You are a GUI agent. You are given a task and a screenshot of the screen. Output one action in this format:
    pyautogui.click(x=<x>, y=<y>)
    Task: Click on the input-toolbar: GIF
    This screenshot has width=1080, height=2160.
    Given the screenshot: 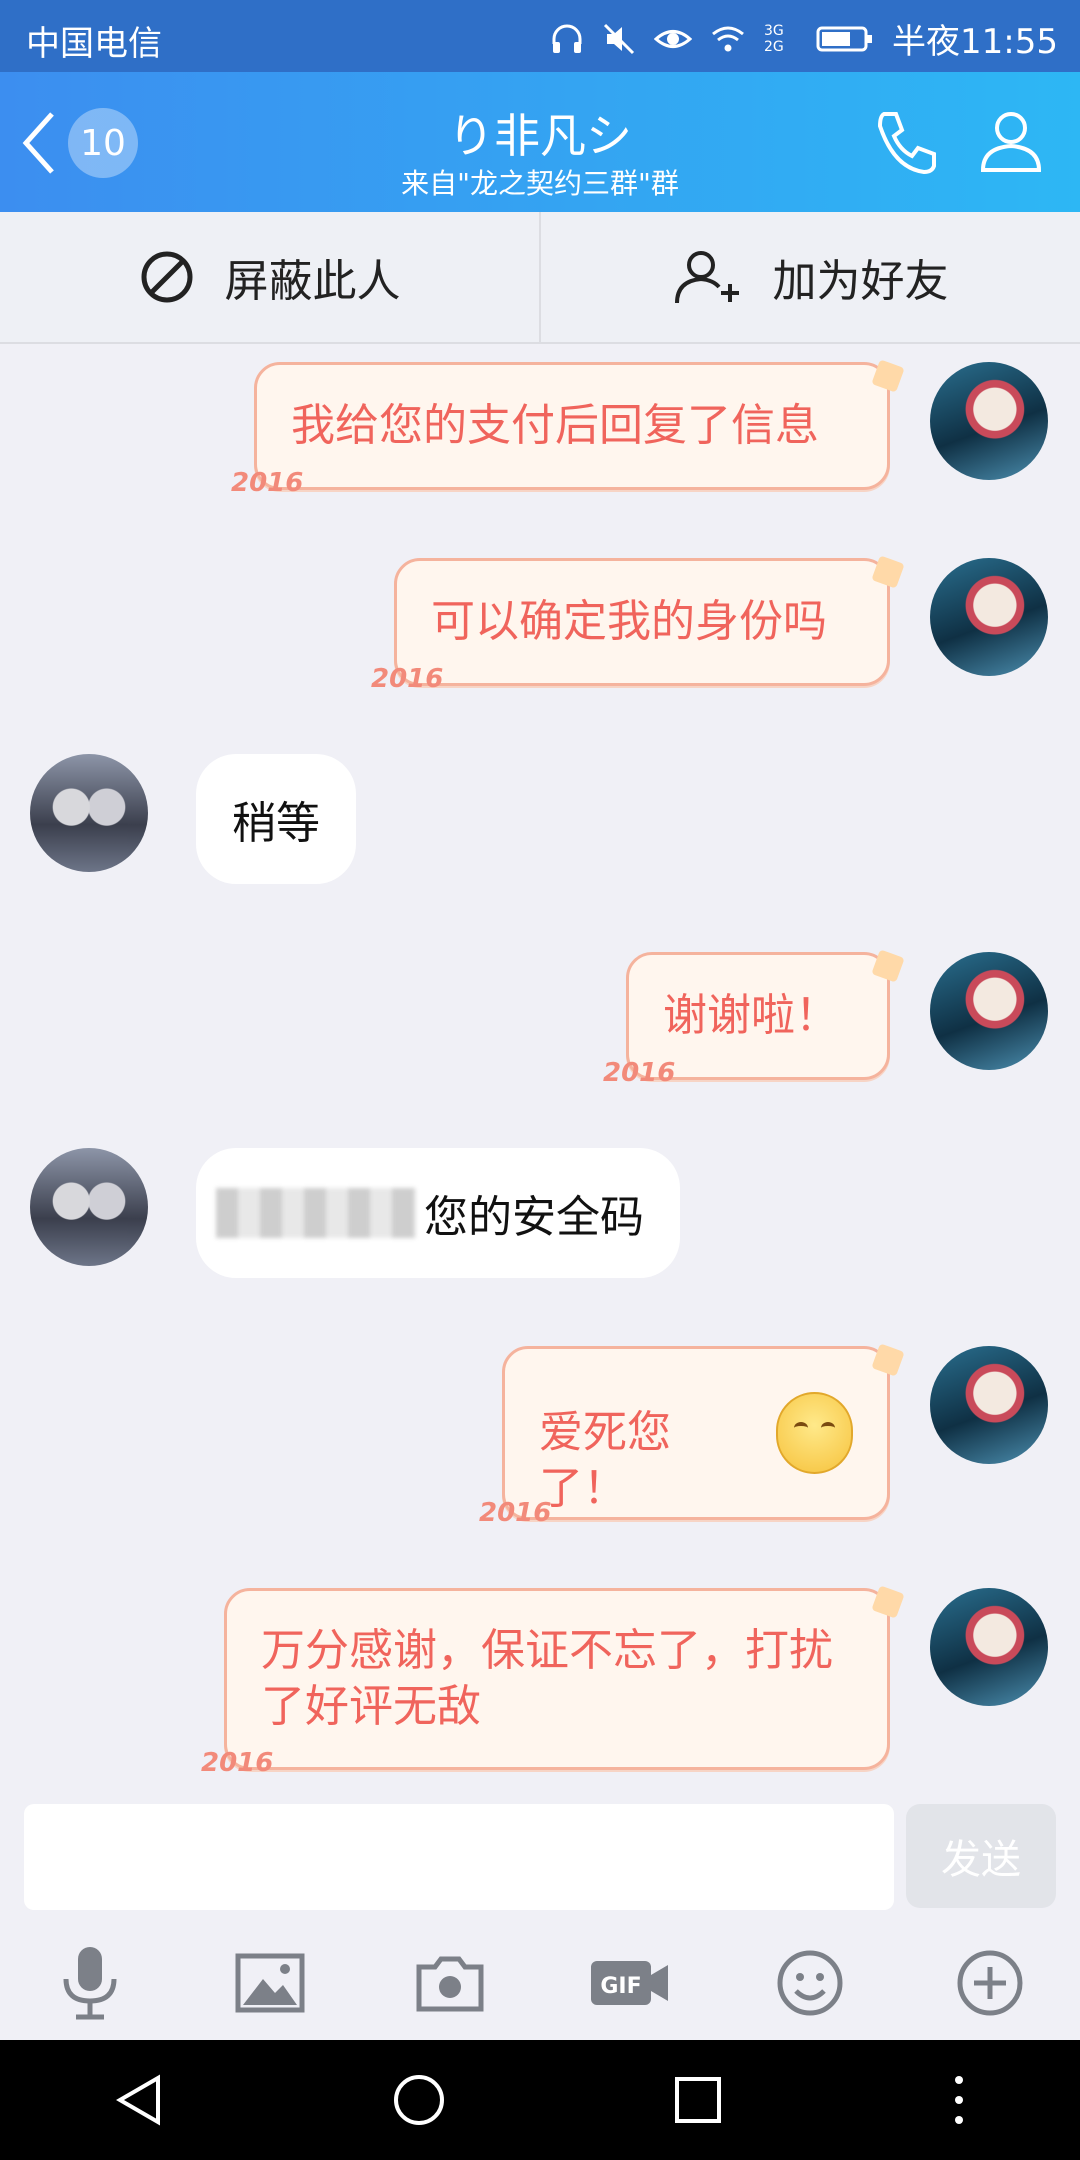 What is the action you would take?
    pyautogui.click(x=540, y=1983)
    